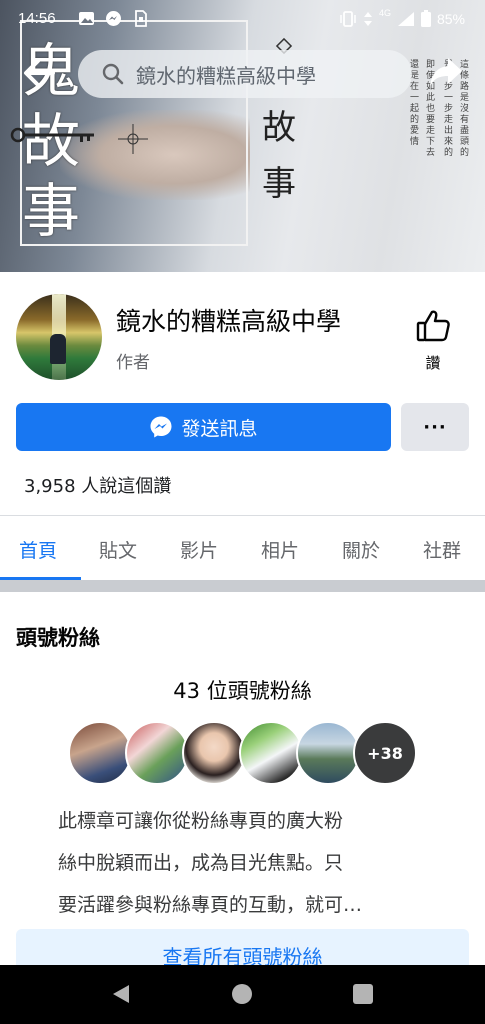 This screenshot has width=485, height=1024. Describe the element at coordinates (242, 586) in the screenshot. I see `section-separator` at that location.